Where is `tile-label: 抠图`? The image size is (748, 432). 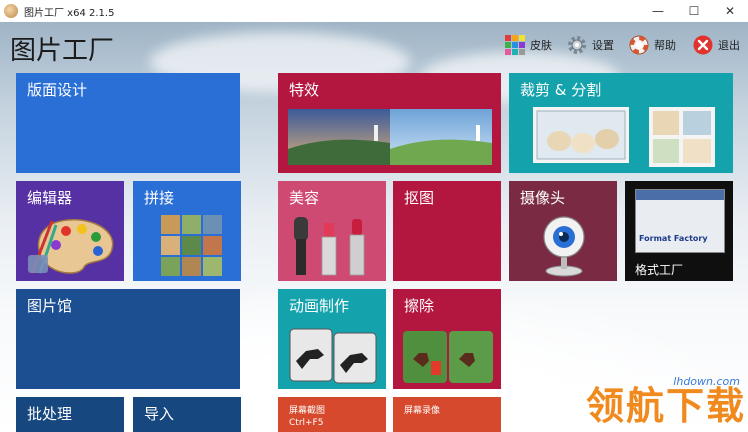
tile-label: 抠图 is located at coordinates (419, 198).